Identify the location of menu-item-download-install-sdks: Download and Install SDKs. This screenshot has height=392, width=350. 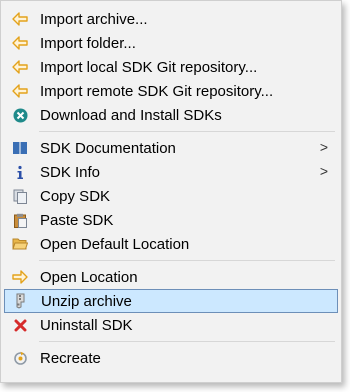
(171, 115).